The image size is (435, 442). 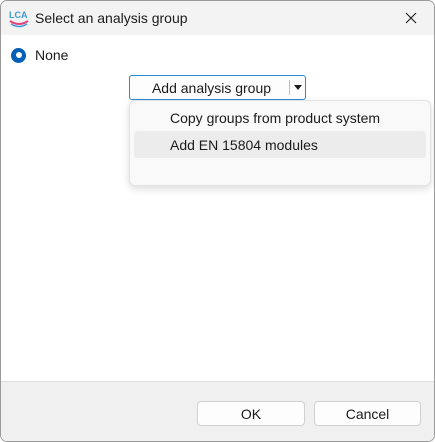 I want to click on caret-down-icon, so click(x=297, y=87).